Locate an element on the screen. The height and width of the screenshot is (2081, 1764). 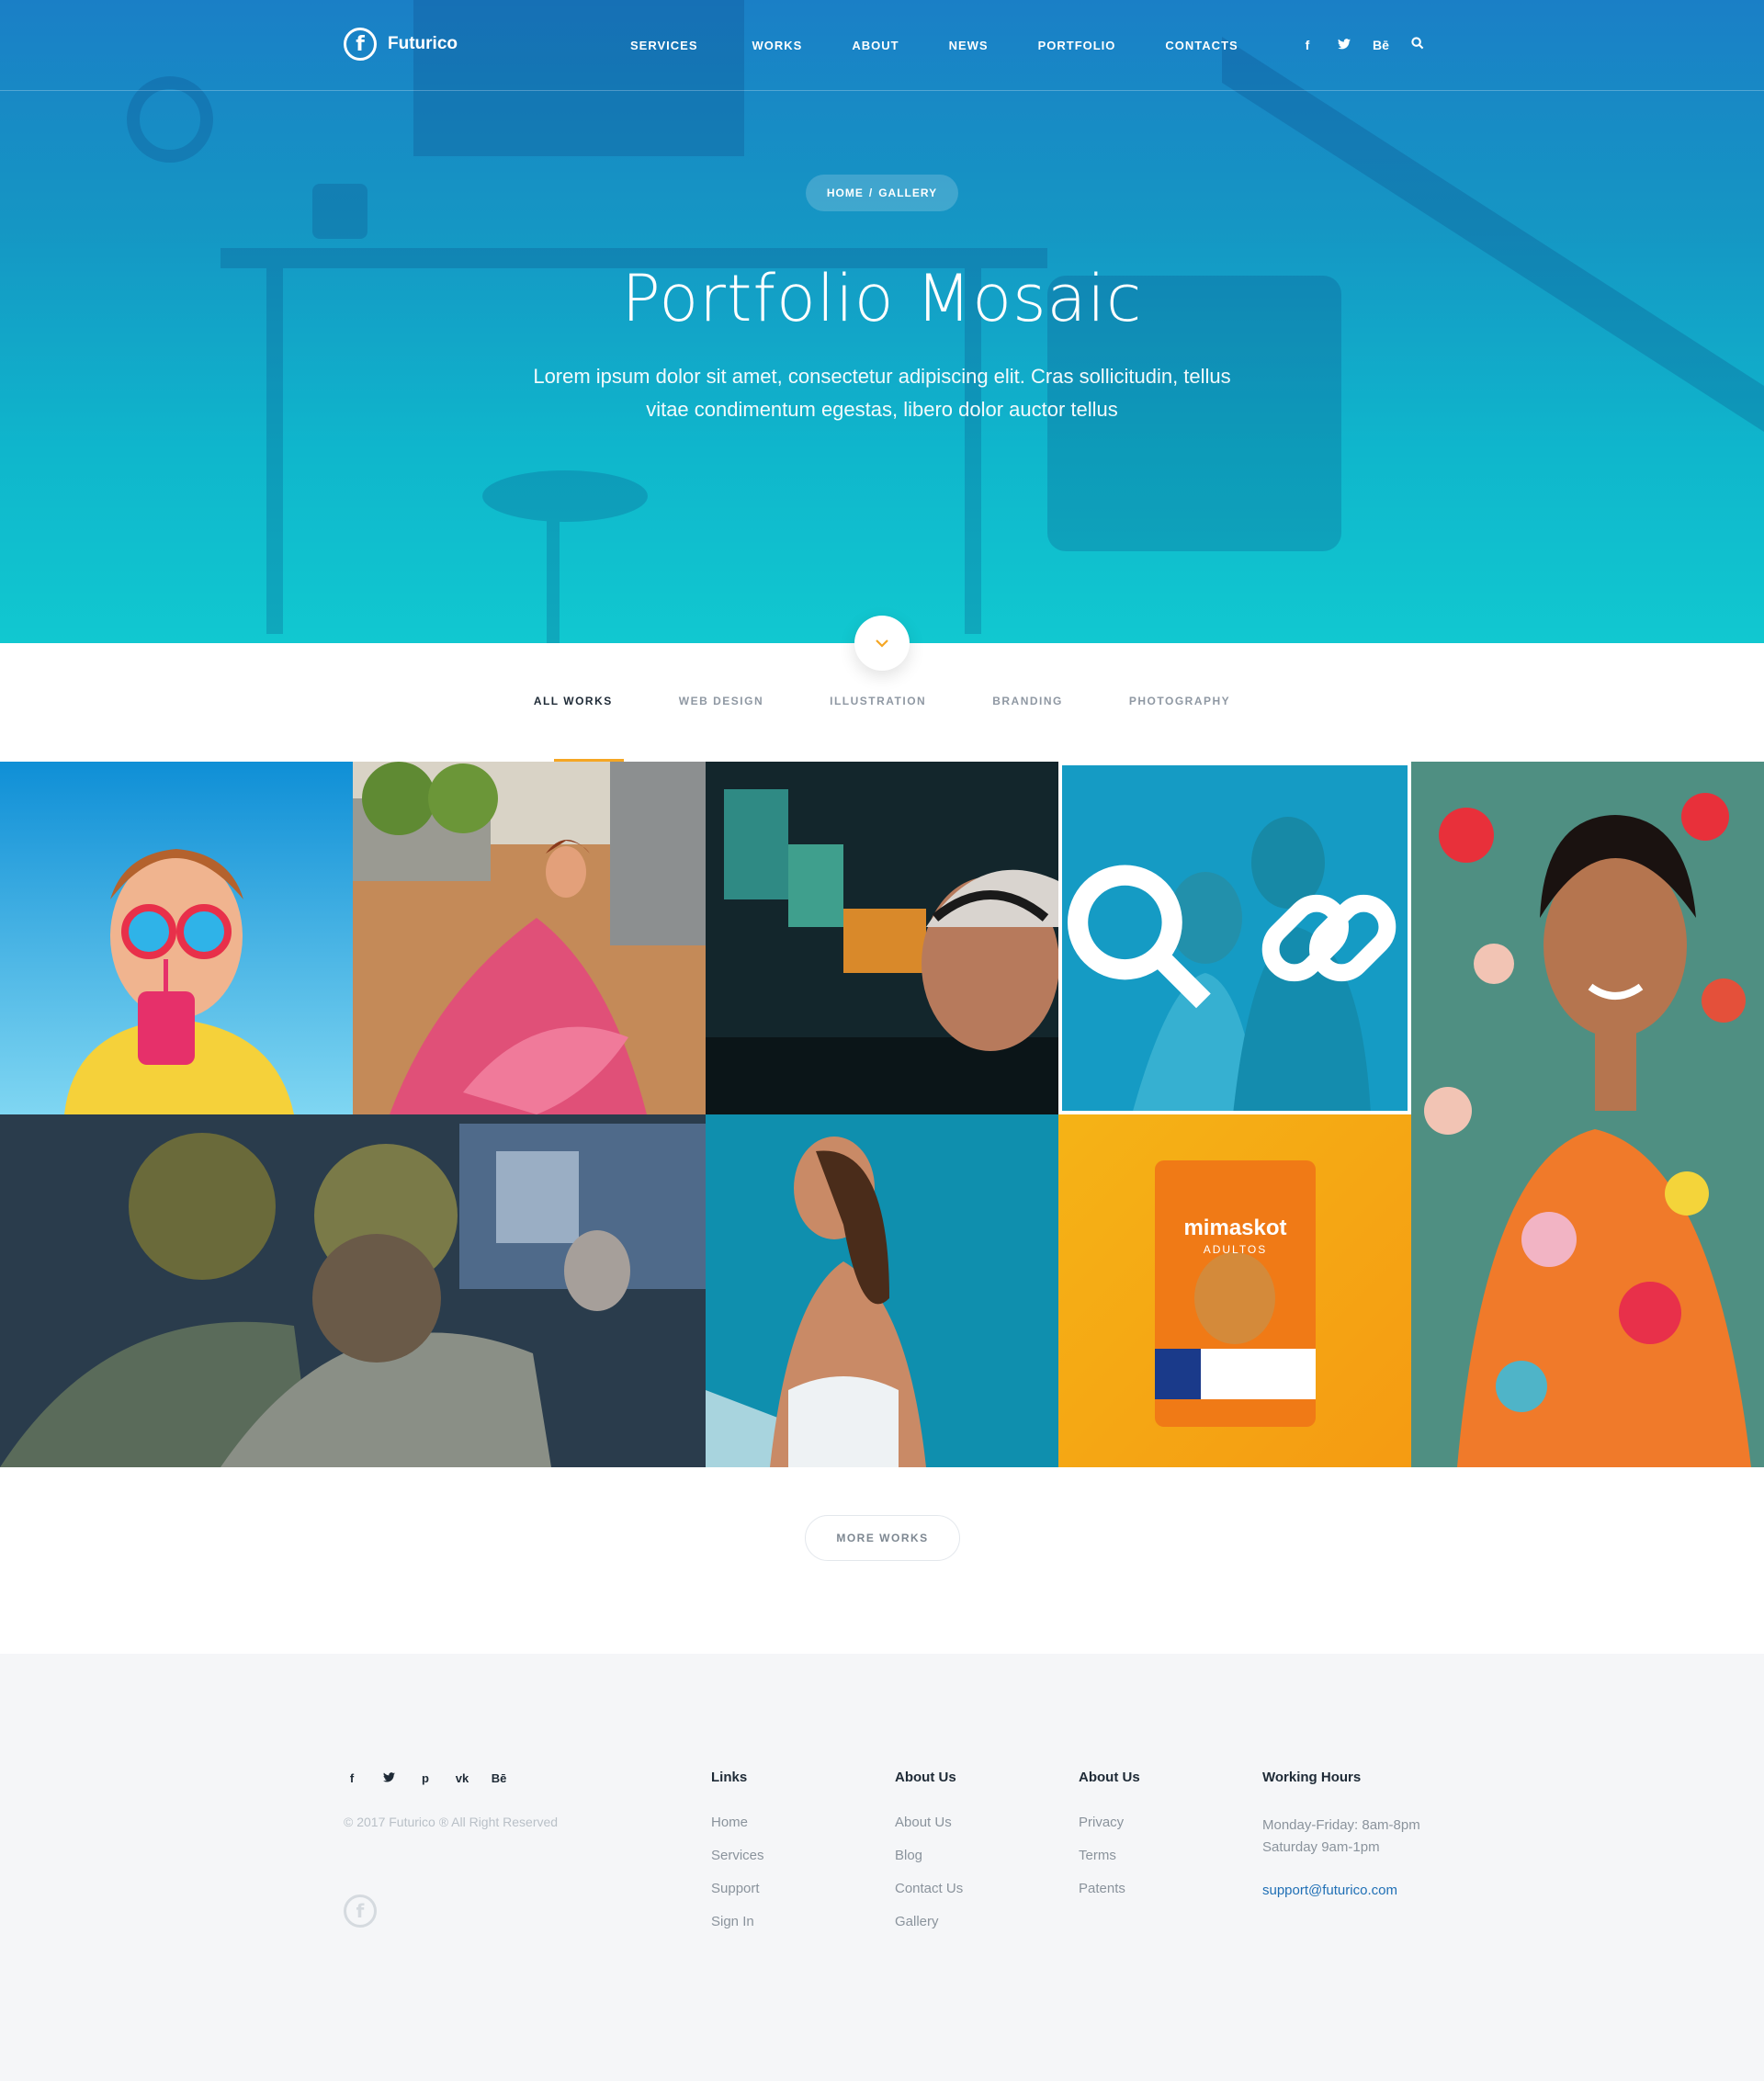
footer-col-legal: About Us Privacy Terms Patents is located at coordinates (1109, 1842).